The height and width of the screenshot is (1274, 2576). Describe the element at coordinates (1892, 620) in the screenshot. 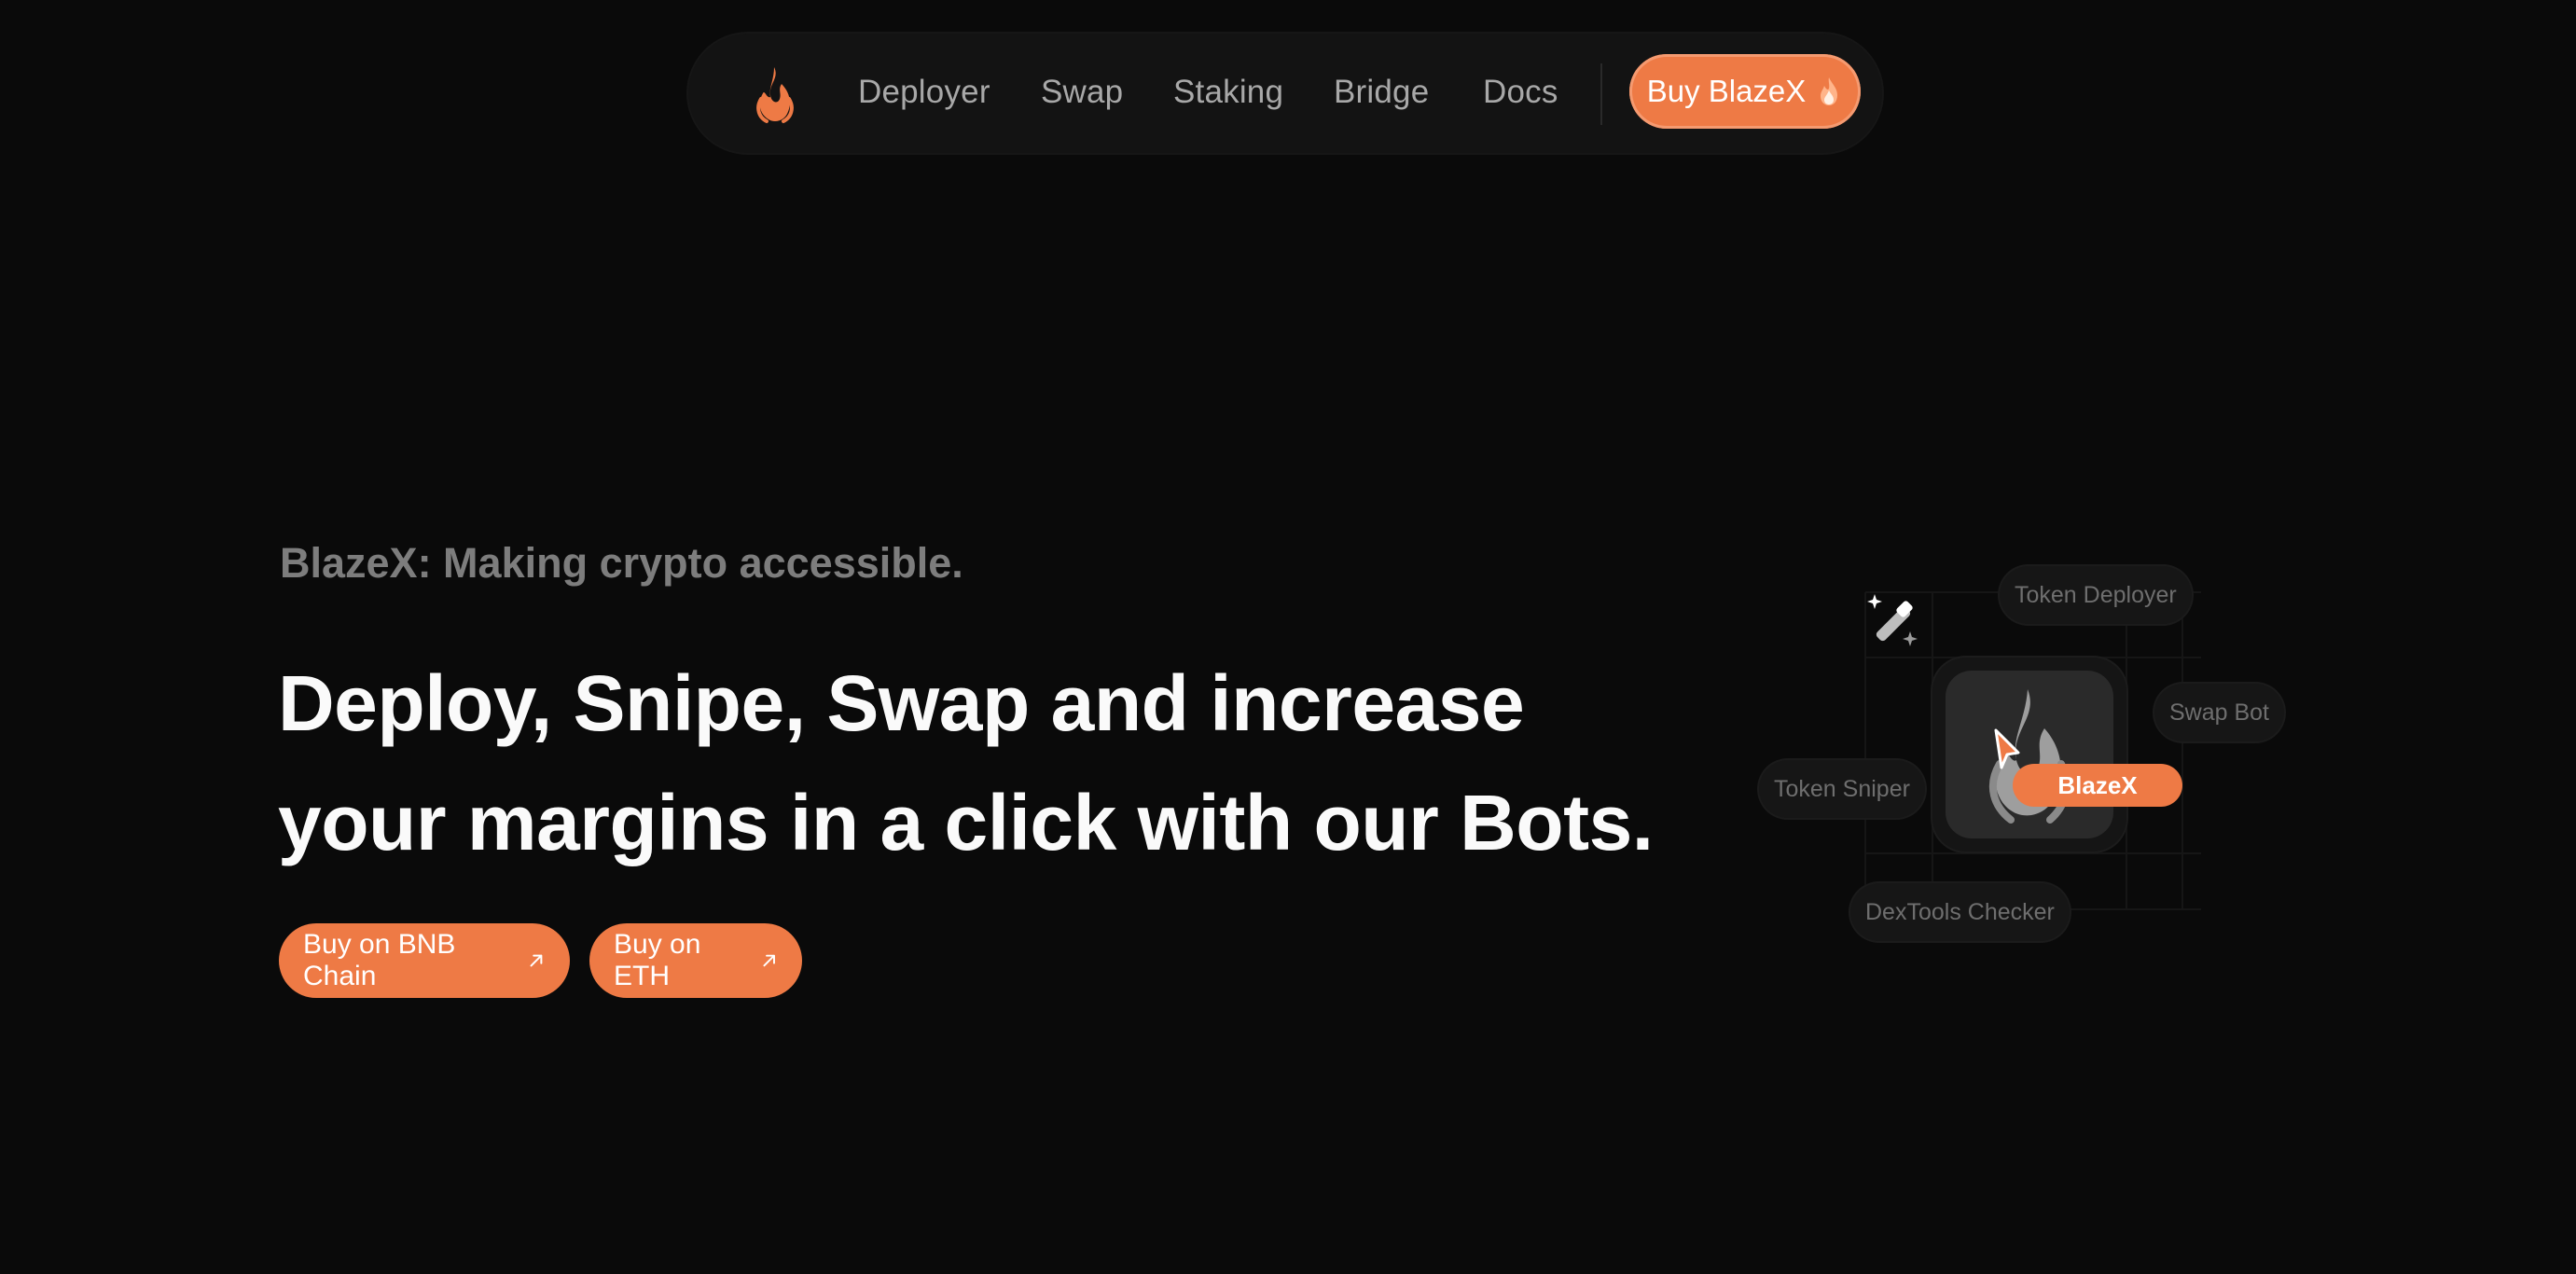

I see `magic-wand-icon` at that location.